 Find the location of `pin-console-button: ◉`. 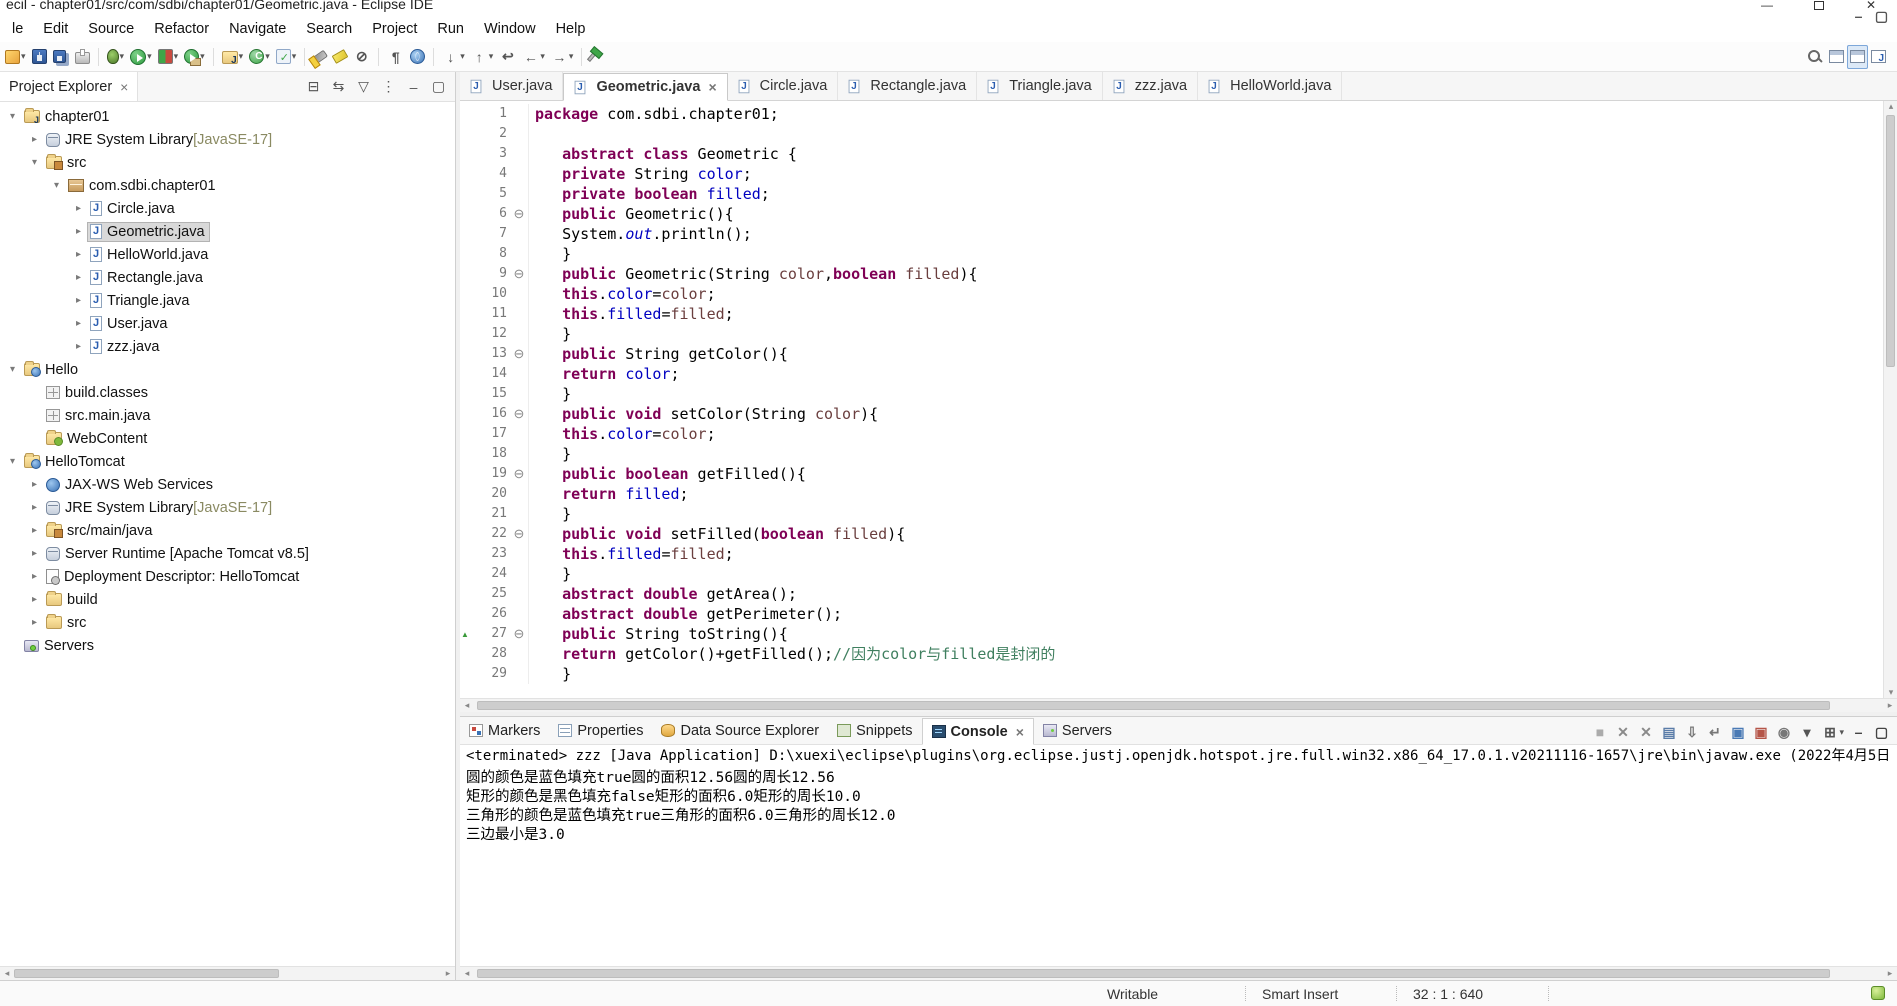

pin-console-button: ◉ is located at coordinates (1783, 732).